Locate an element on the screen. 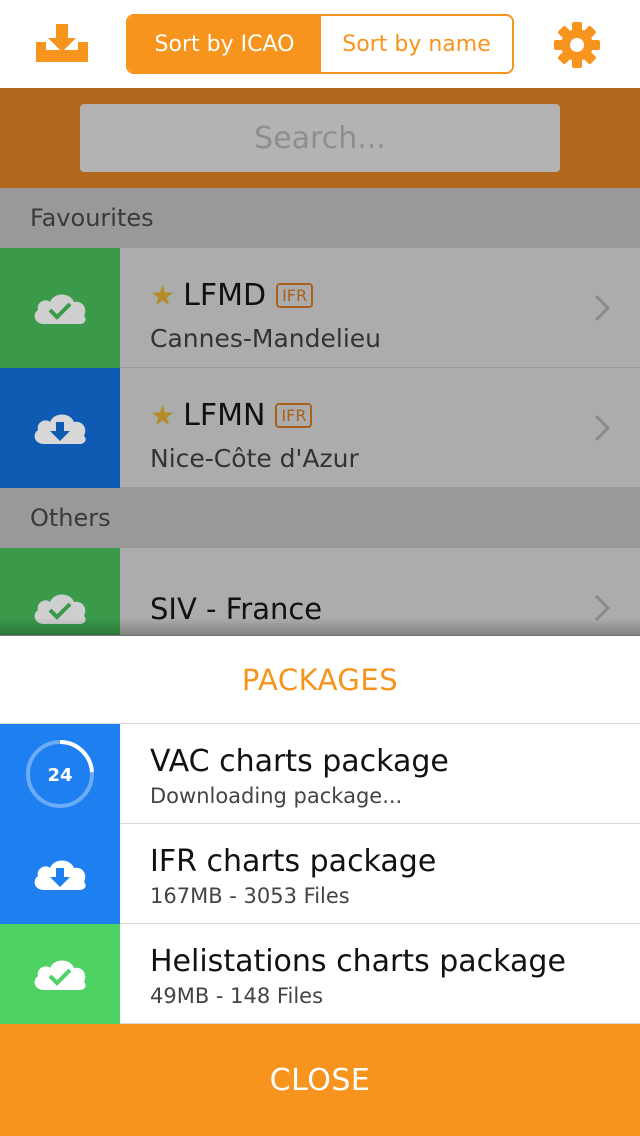 The image size is (640, 1136). airport-row-lfmd: ★ LFMD IFR Cannes-Mandelieu is located at coordinates (320, 308).